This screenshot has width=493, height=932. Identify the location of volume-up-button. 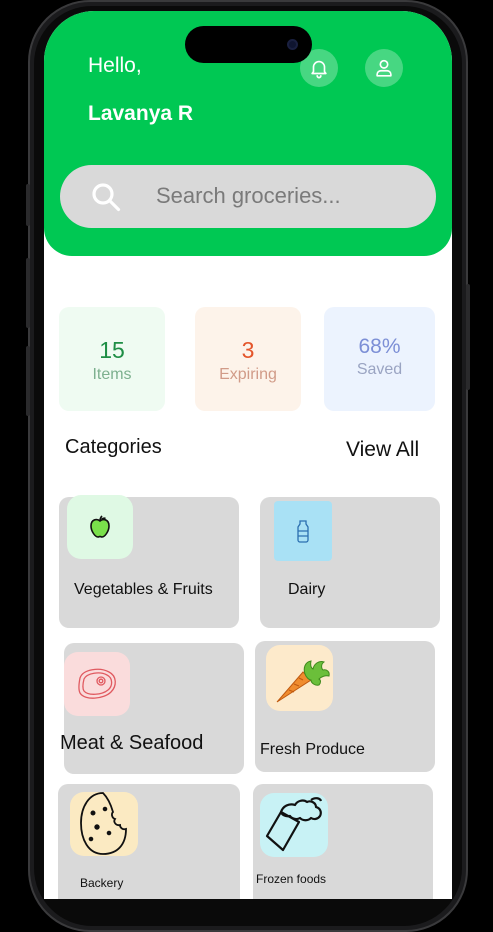
(28, 293).